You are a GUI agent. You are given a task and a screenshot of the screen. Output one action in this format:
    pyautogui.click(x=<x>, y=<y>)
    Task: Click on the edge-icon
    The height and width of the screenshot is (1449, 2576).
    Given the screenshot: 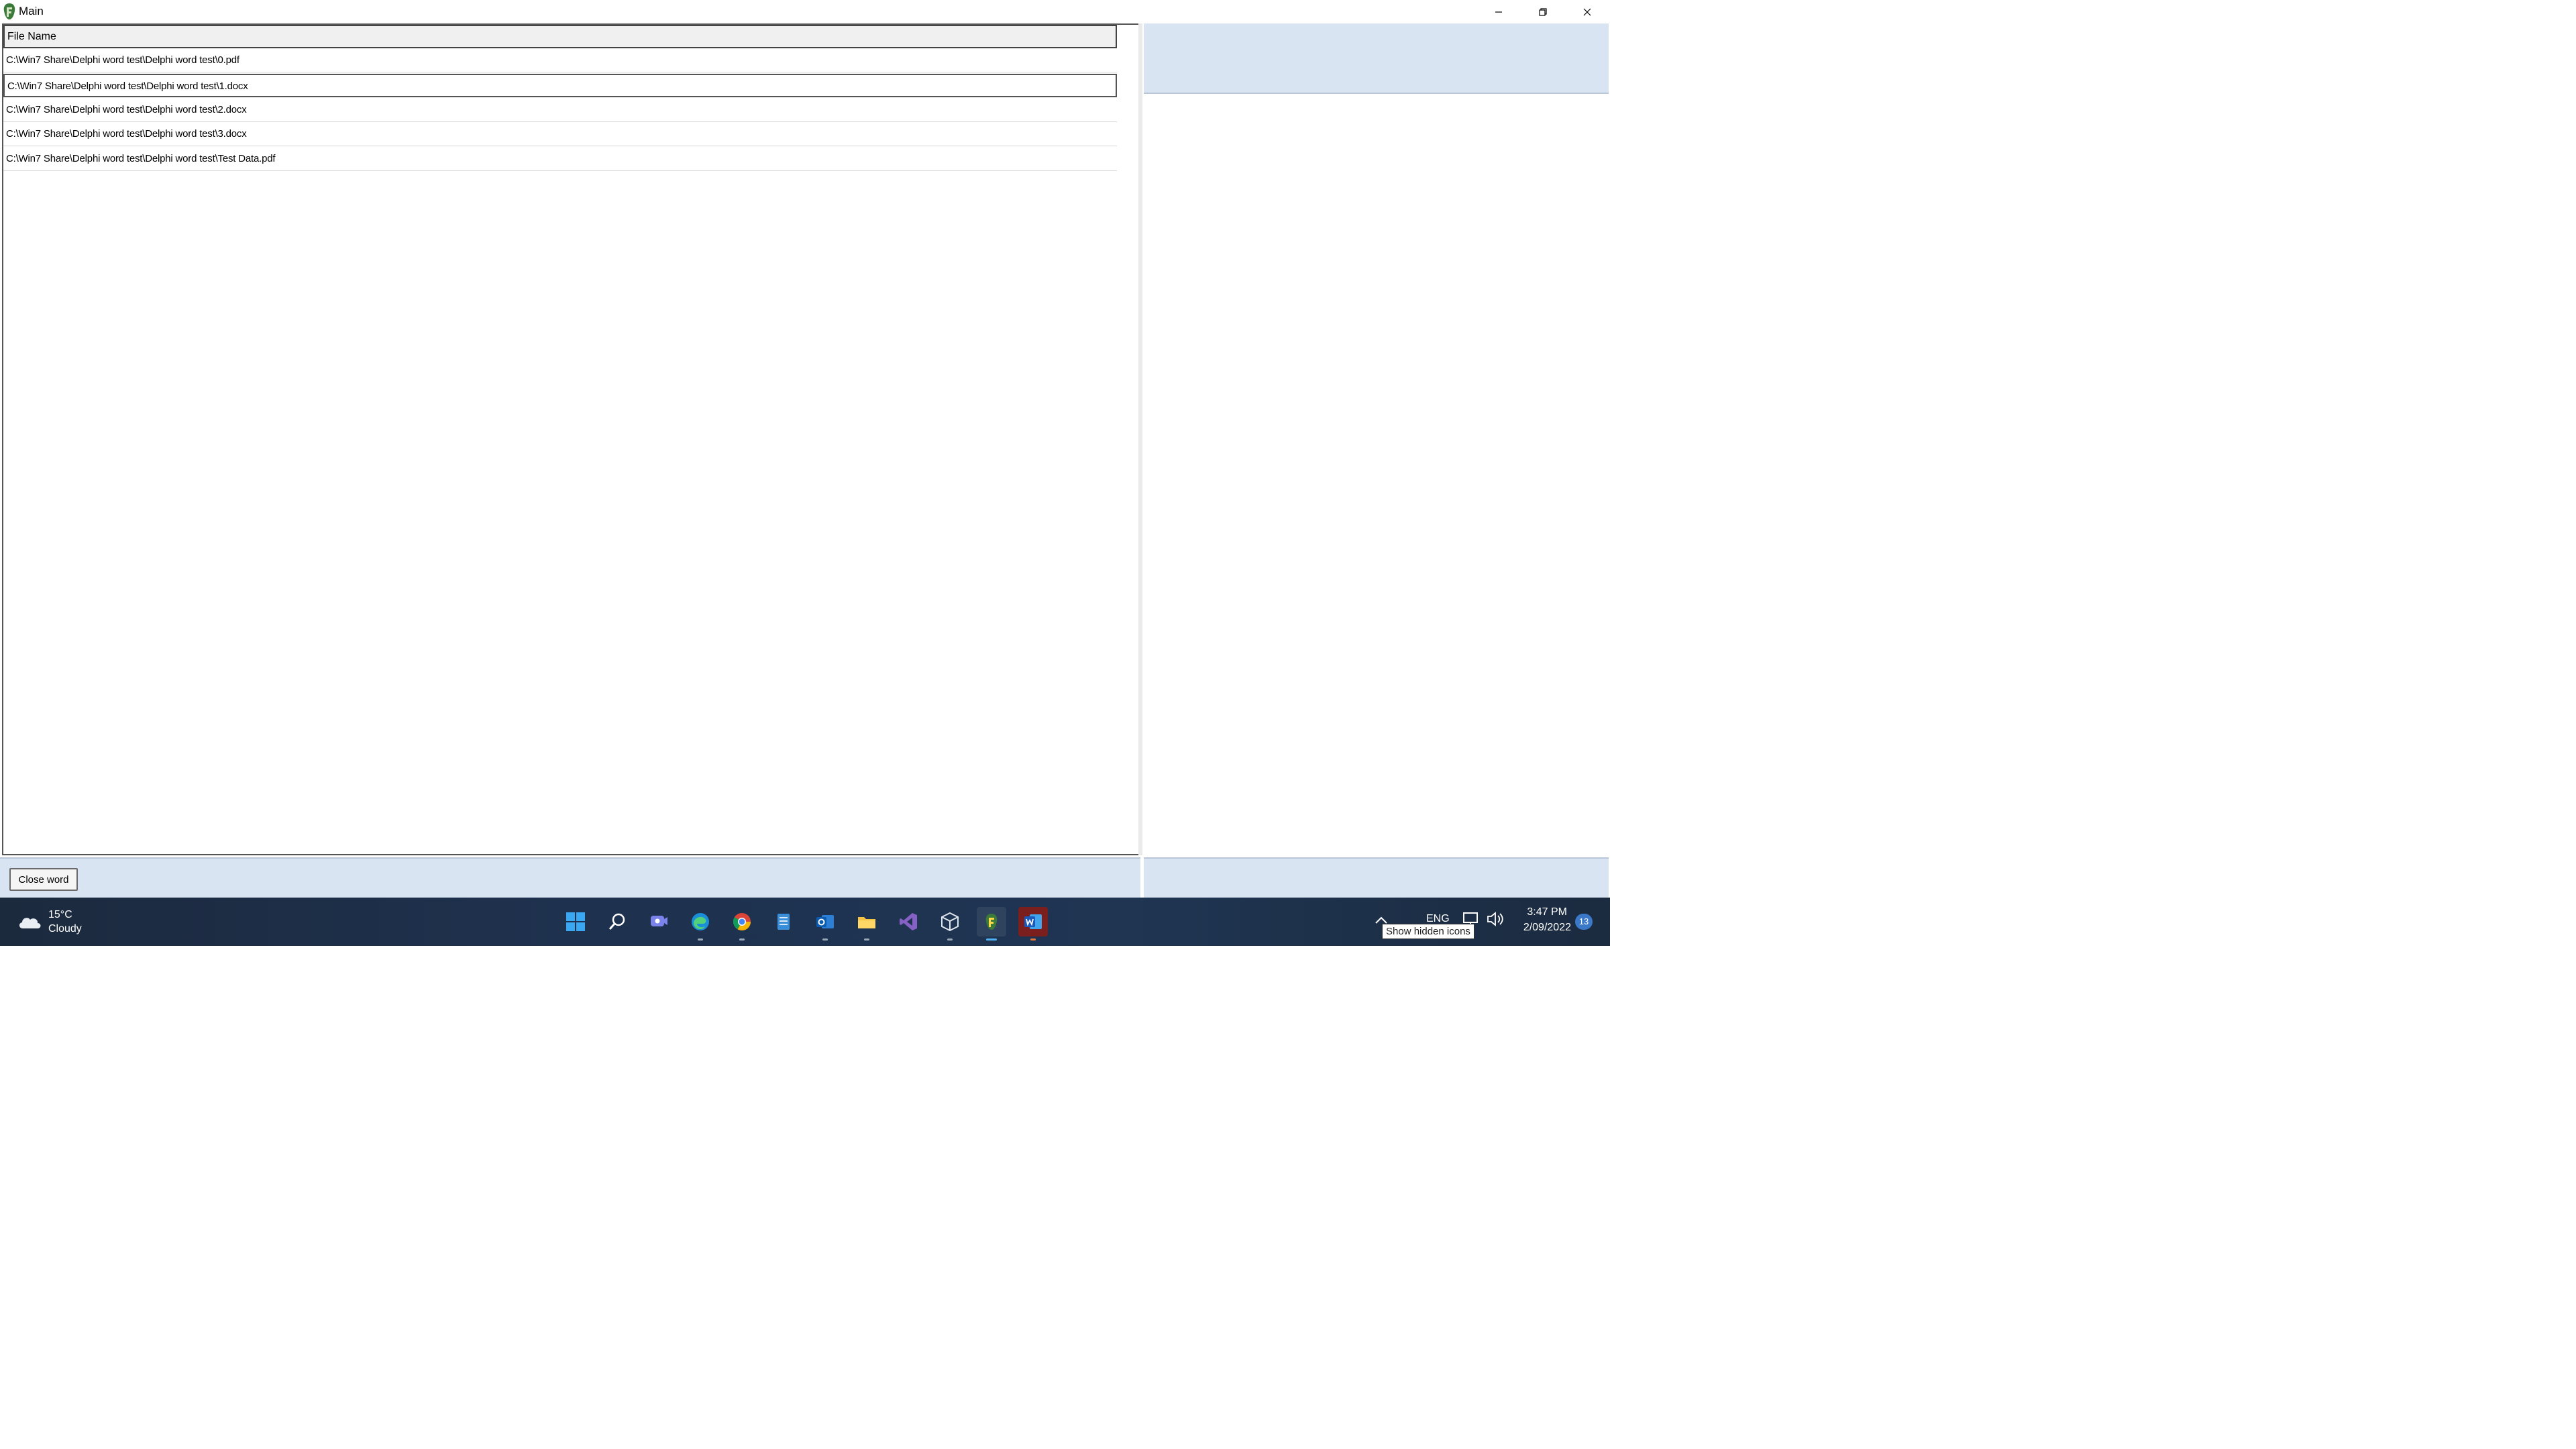 What is the action you would take?
    pyautogui.click(x=700, y=924)
    